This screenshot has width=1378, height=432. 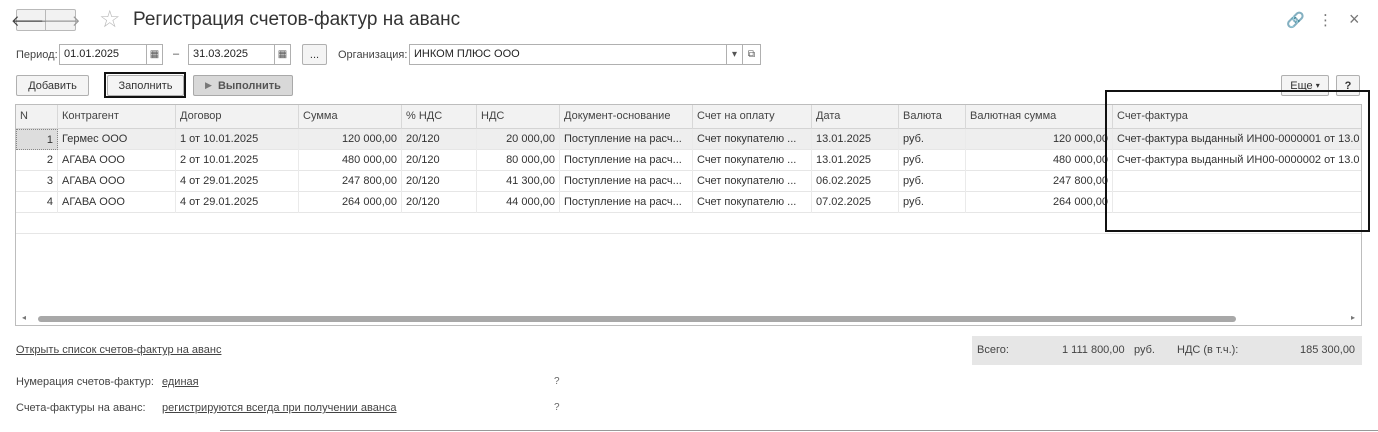 What do you see at coordinates (1237, 161) in the screenshot?
I see `invoice-column-highlight` at bounding box center [1237, 161].